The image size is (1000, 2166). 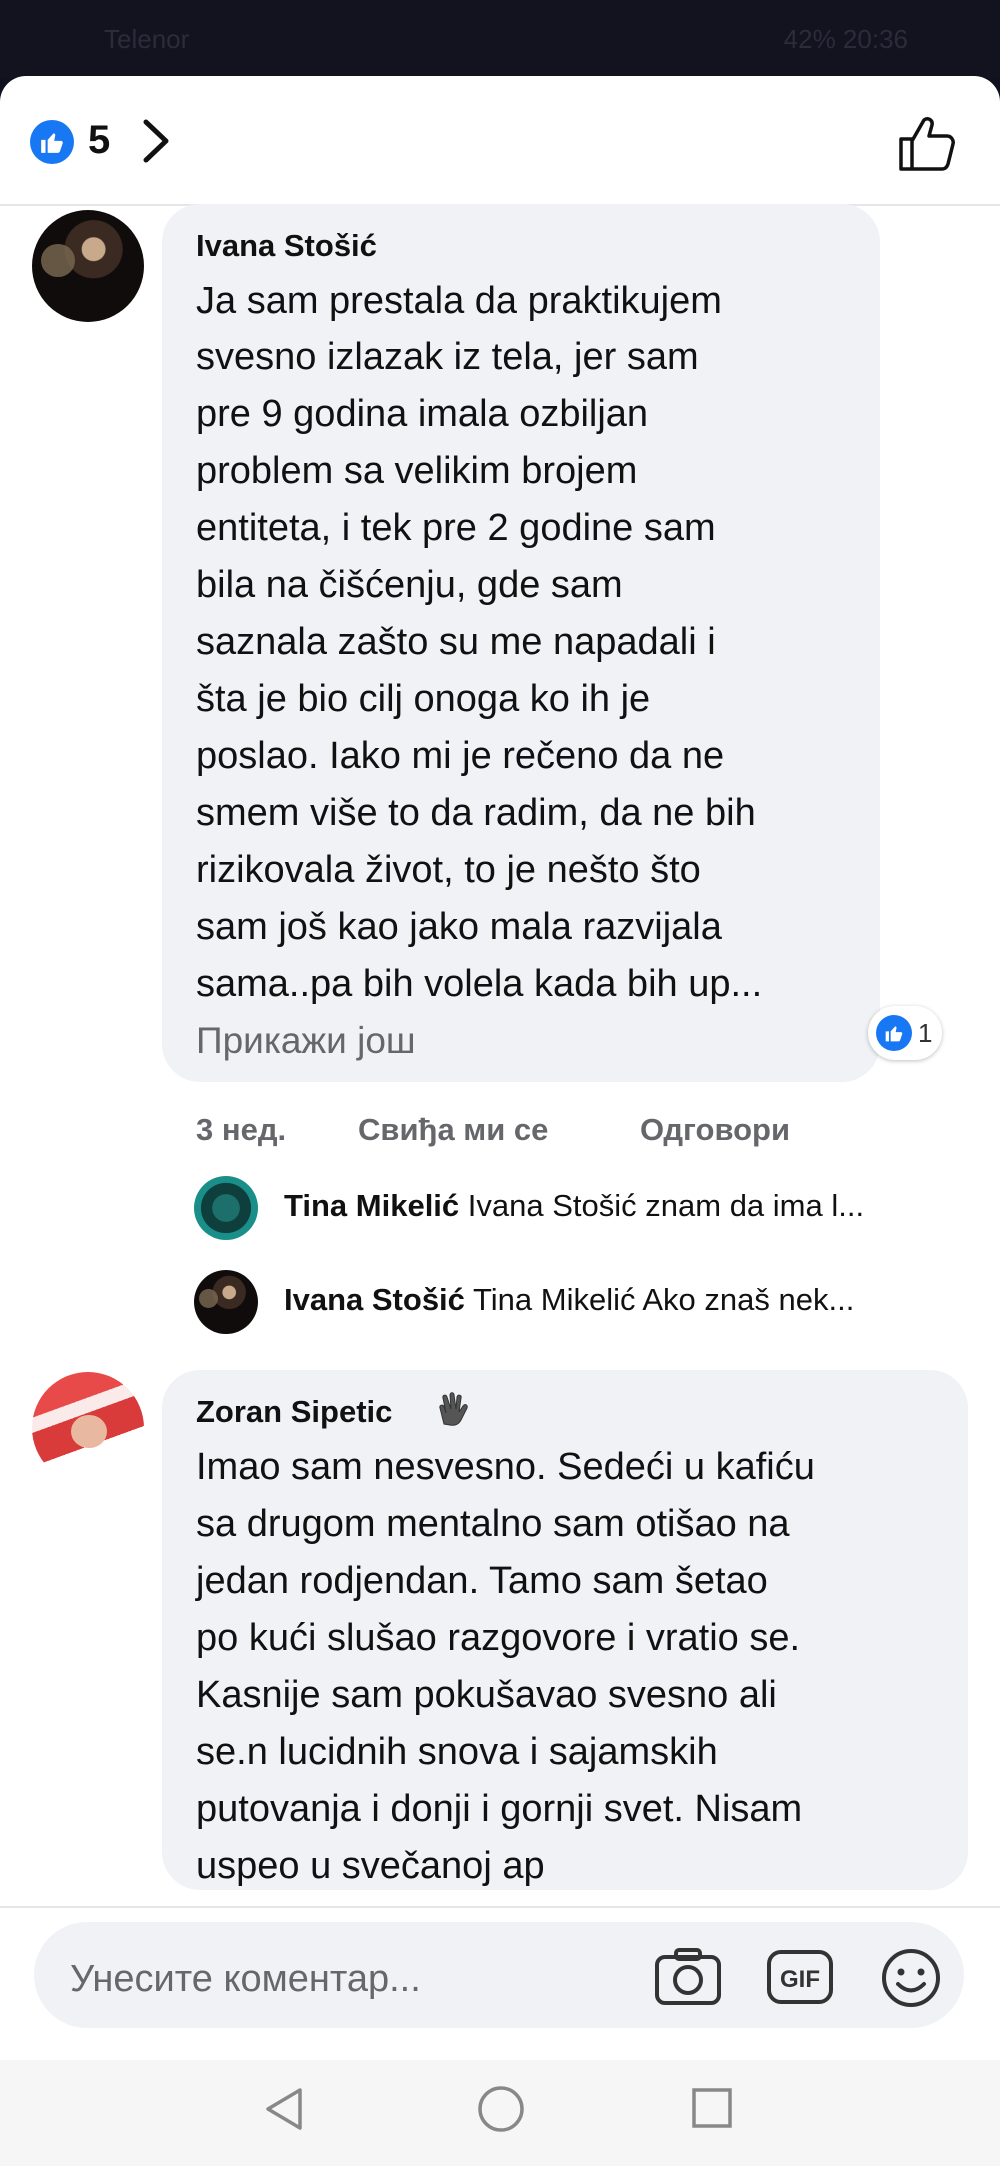 What do you see at coordinates (453, 1130) in the screenshot?
I see `like-comment-button: Свиђа ми се` at bounding box center [453, 1130].